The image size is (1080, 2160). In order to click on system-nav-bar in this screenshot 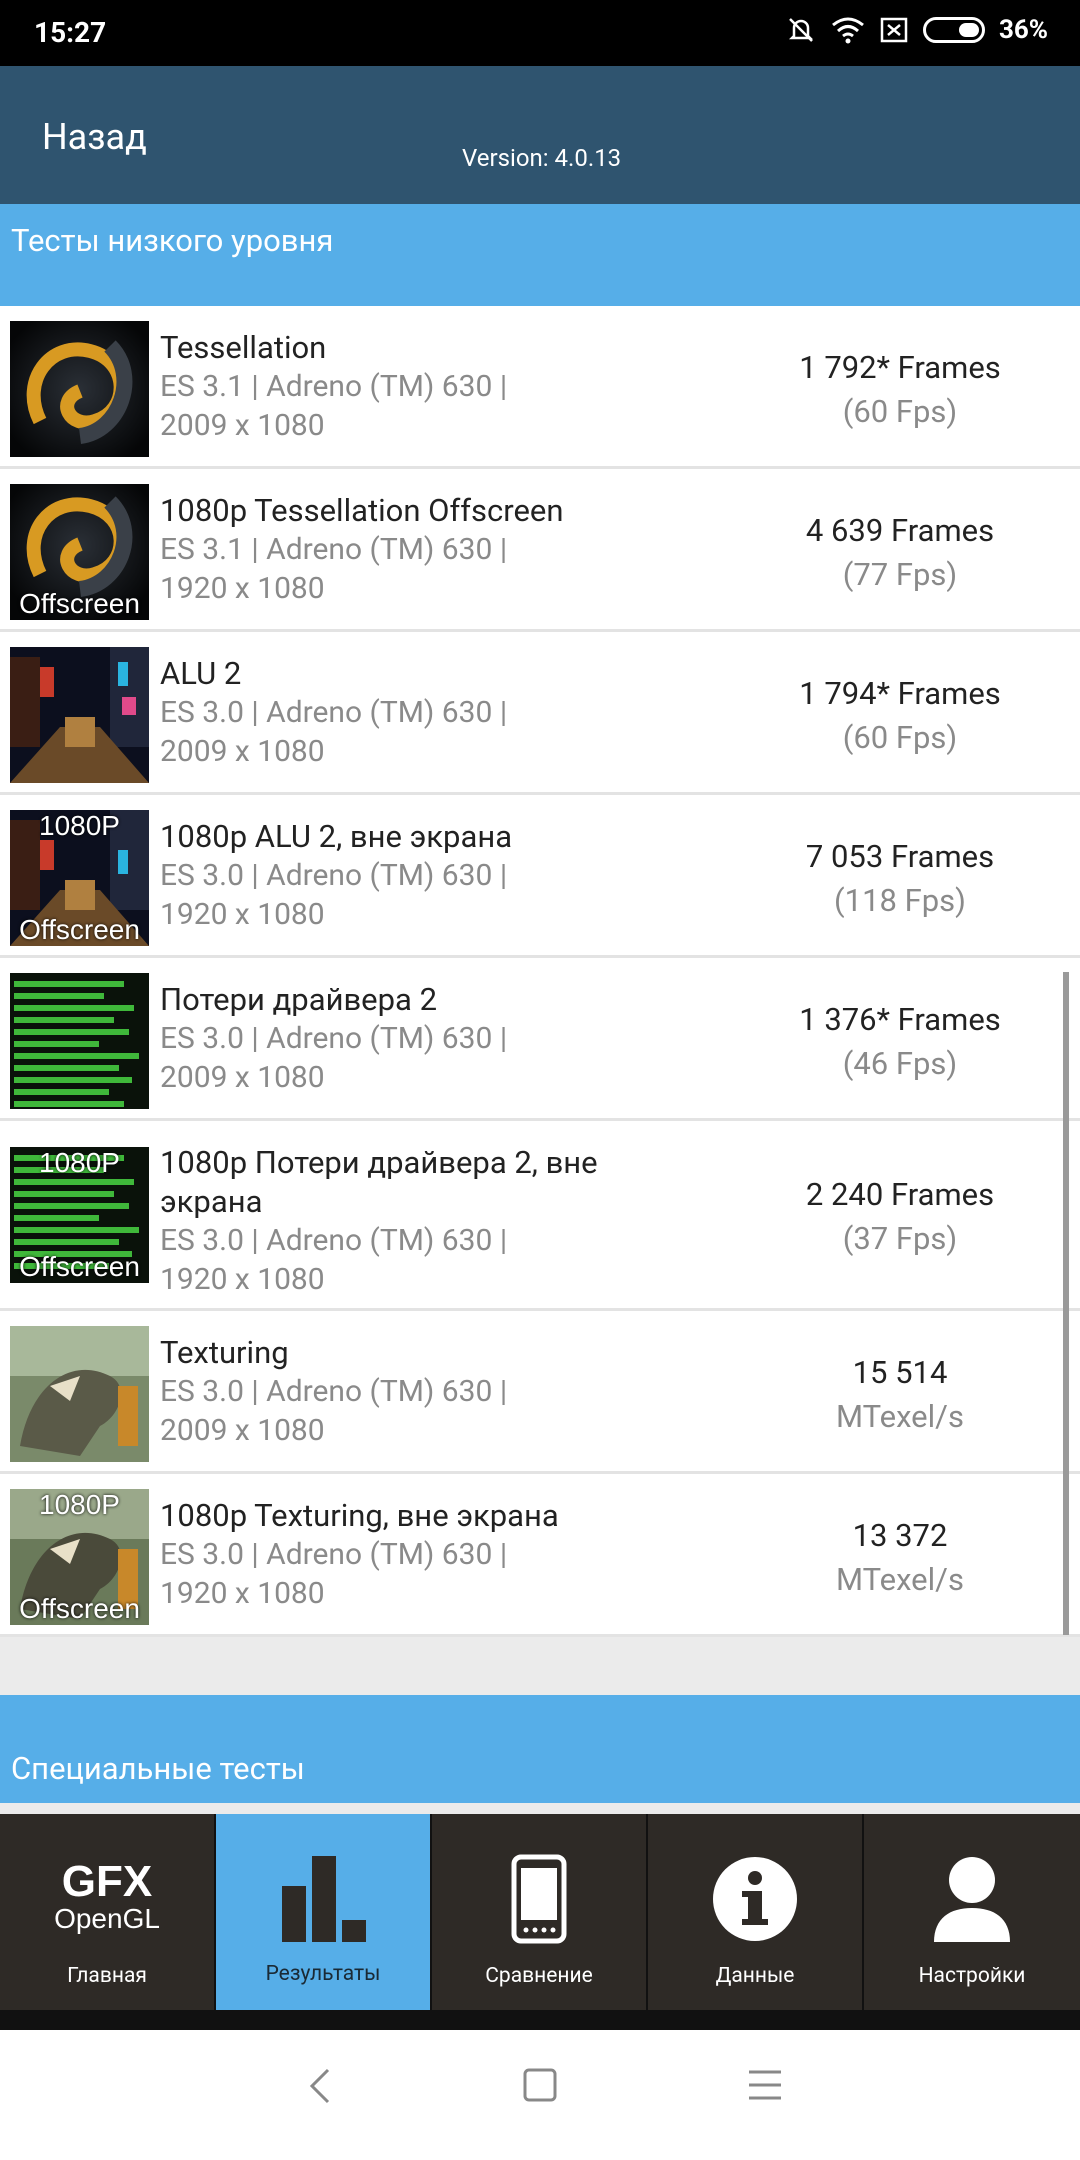, I will do `click(540, 2095)`.